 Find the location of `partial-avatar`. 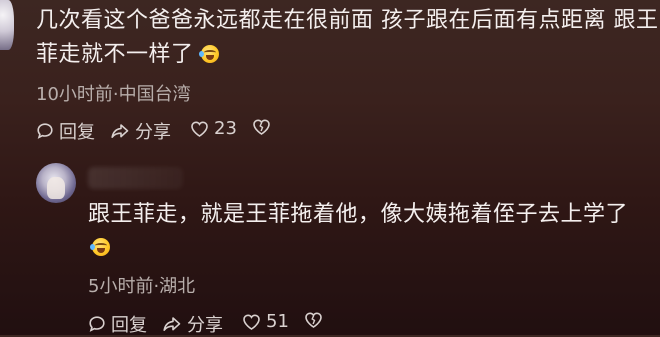

partial-avatar is located at coordinates (7, 25).